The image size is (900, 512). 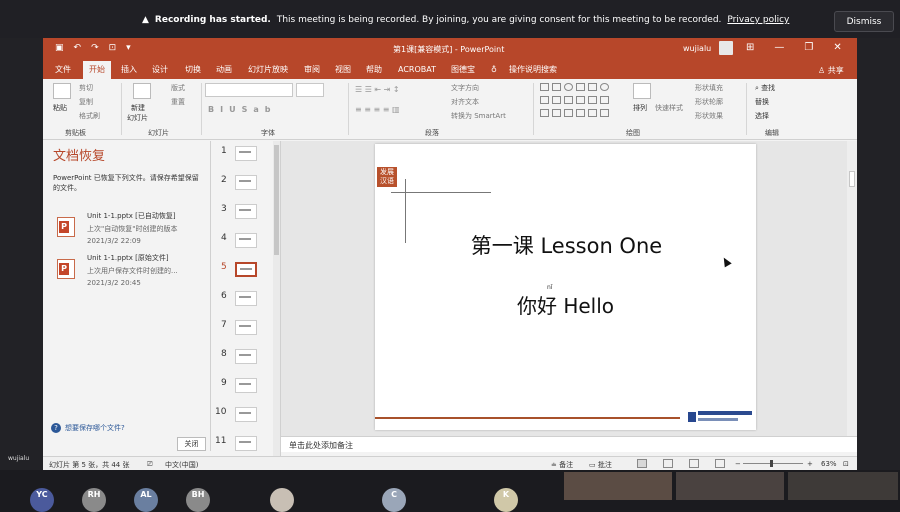 What do you see at coordinates (246, 186) in the screenshot?
I see `thumbnail-slide-2: 2` at bounding box center [246, 186].